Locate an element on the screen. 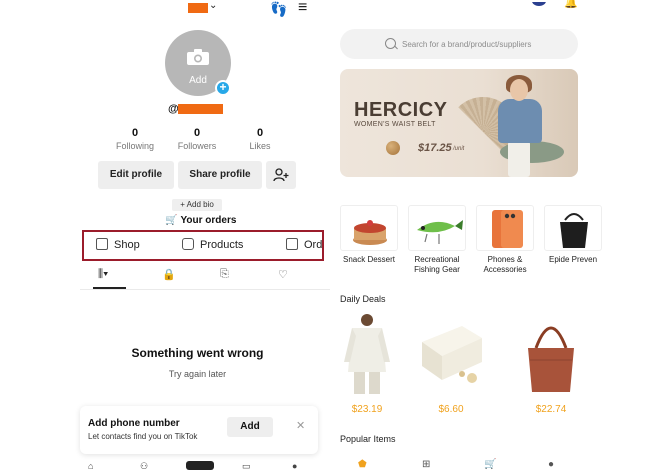 Image resolution: width=650 pixels, height=470 pixels. gift-box-icon is located at coordinates (451, 354).